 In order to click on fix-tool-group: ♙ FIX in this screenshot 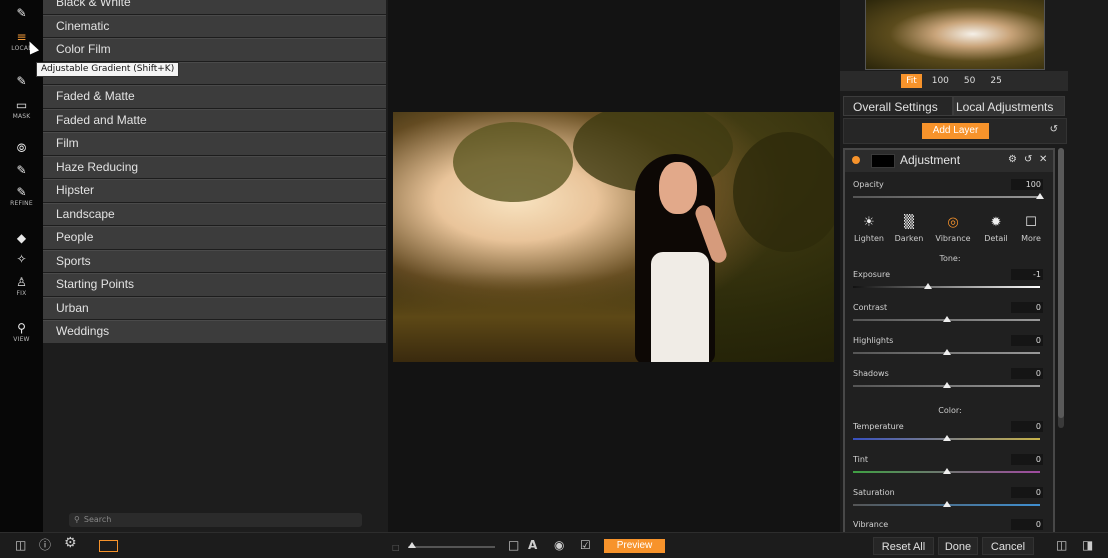, I will do `click(21, 286)`.